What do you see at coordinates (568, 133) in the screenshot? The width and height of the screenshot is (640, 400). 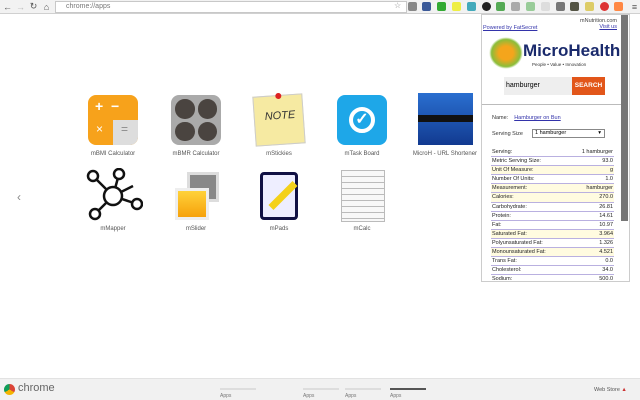 I see `serving-size-select: 1 hamburger ▾` at bounding box center [568, 133].